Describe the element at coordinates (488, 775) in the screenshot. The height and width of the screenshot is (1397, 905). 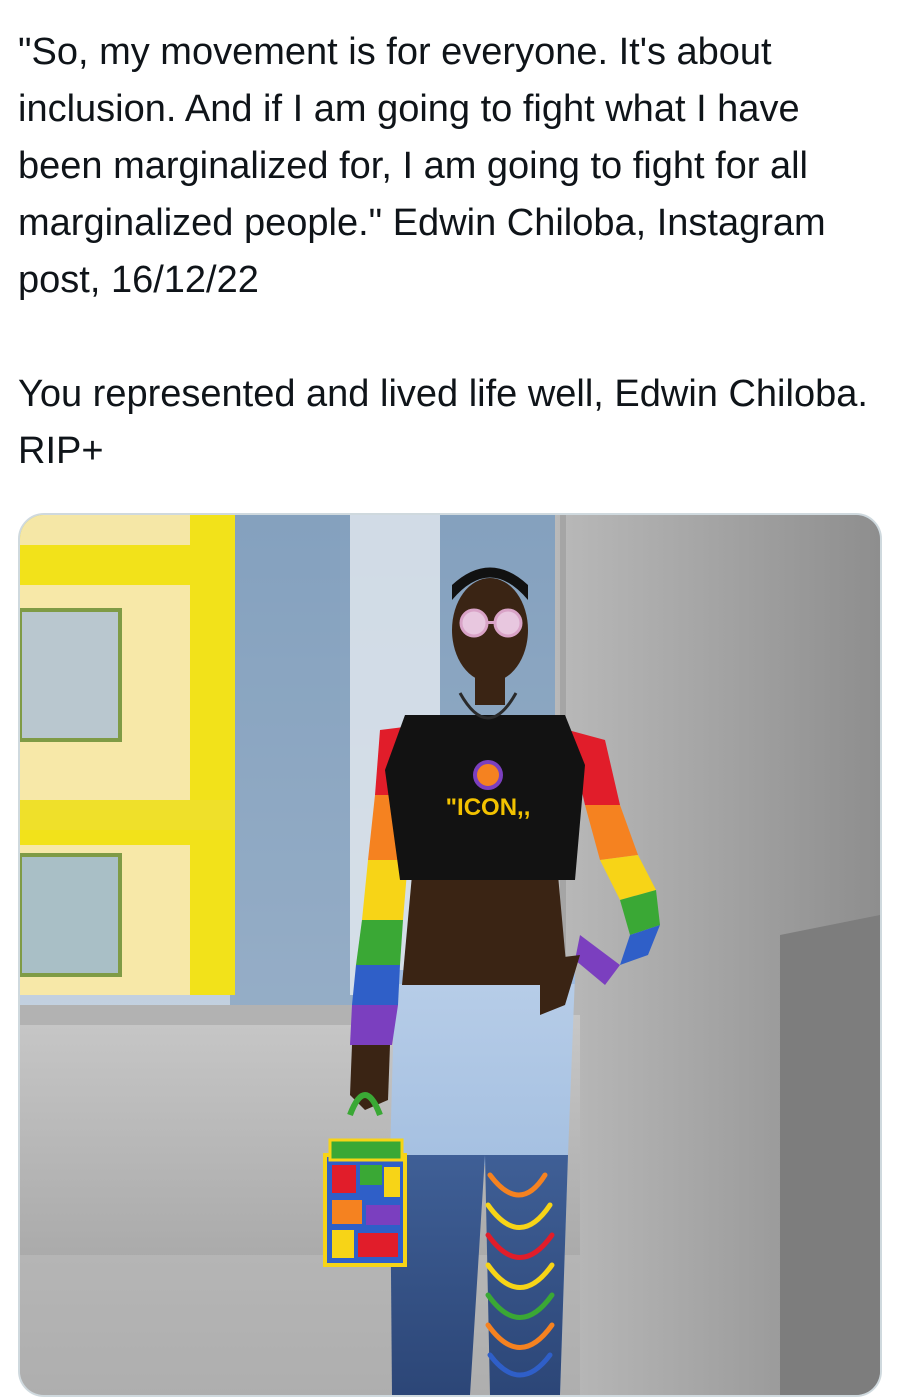
I see `pendant-icon` at that location.